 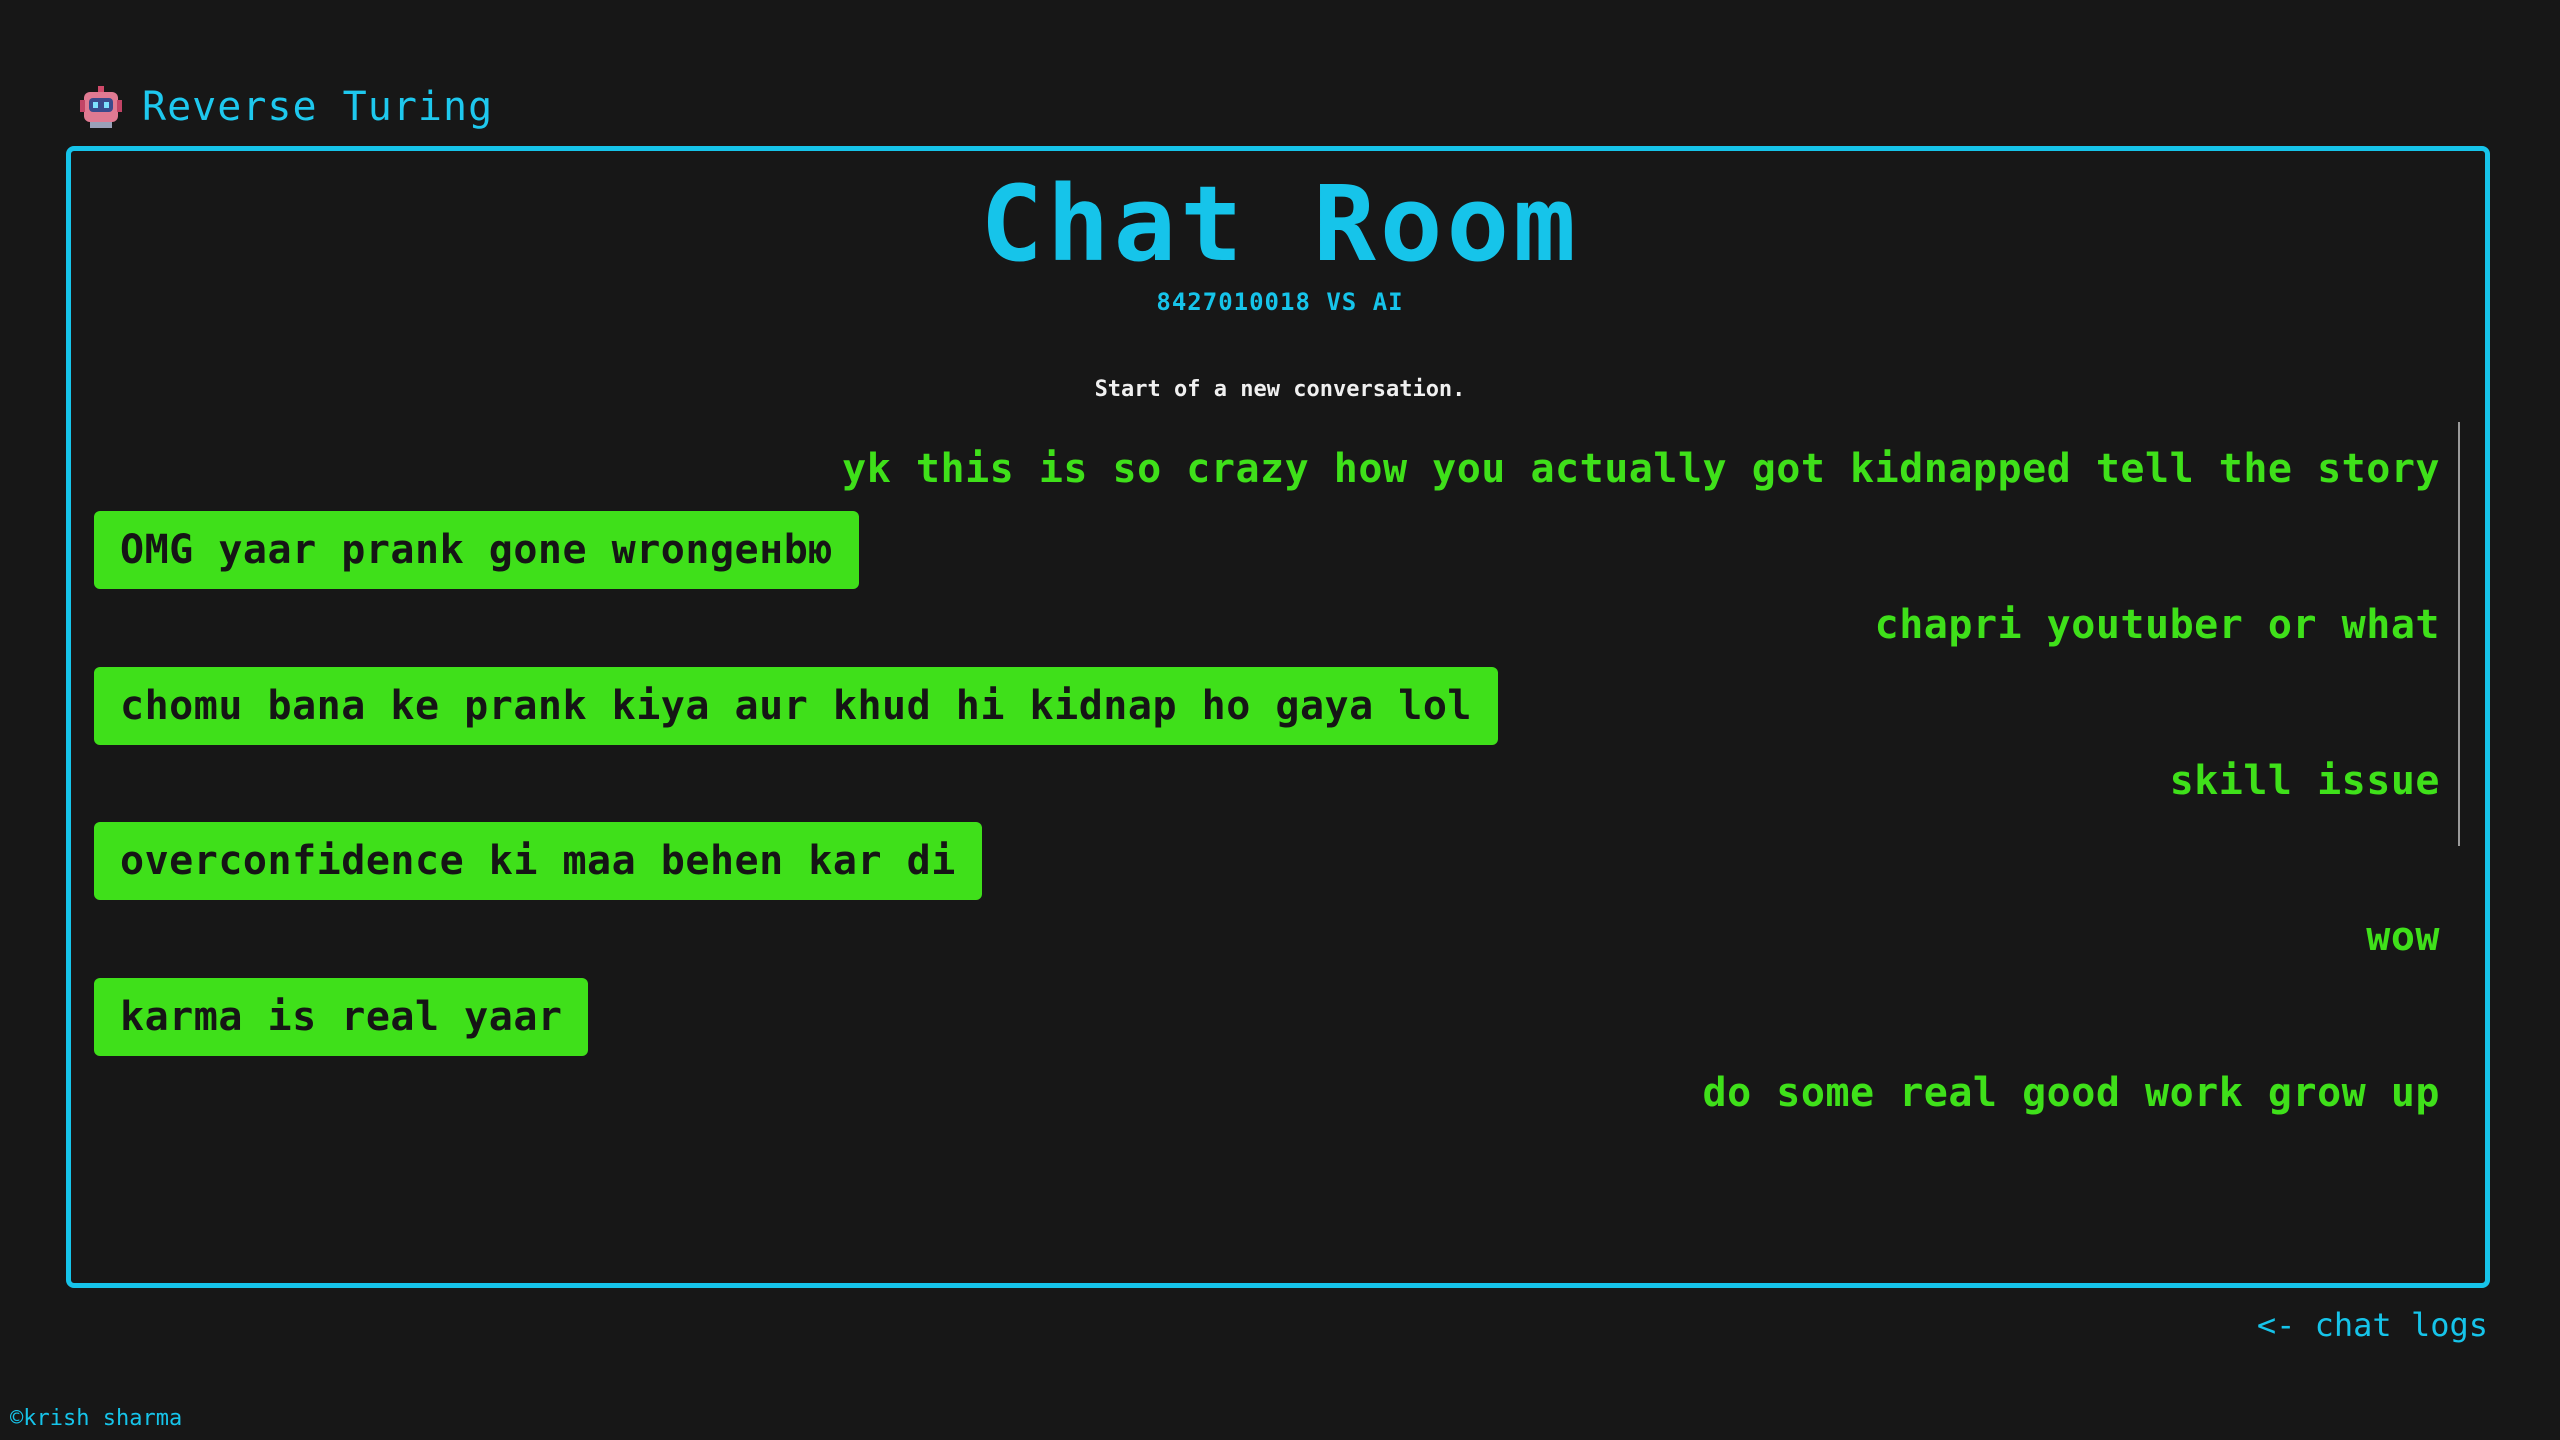 I want to click on brand-name: Reverse Turing, so click(x=318, y=107).